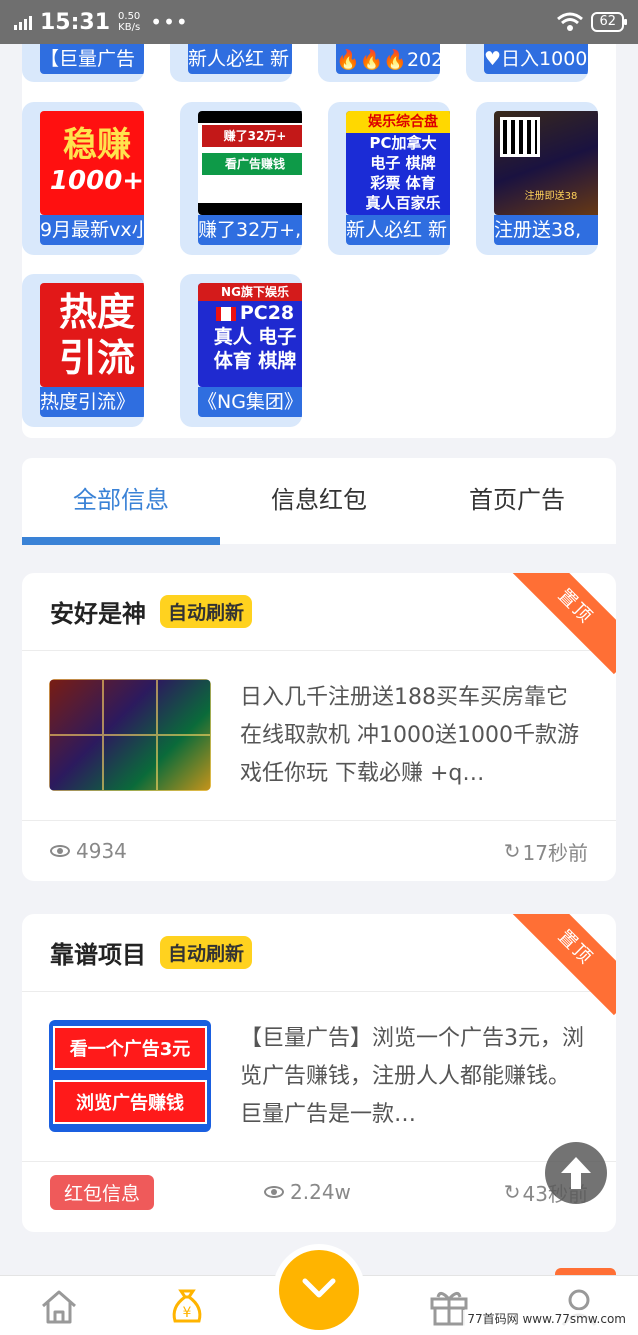 Image resolution: width=638 pixels, height=1335 pixels. What do you see at coordinates (555, 852) in the screenshot?
I see `post-time: 17秒前` at bounding box center [555, 852].